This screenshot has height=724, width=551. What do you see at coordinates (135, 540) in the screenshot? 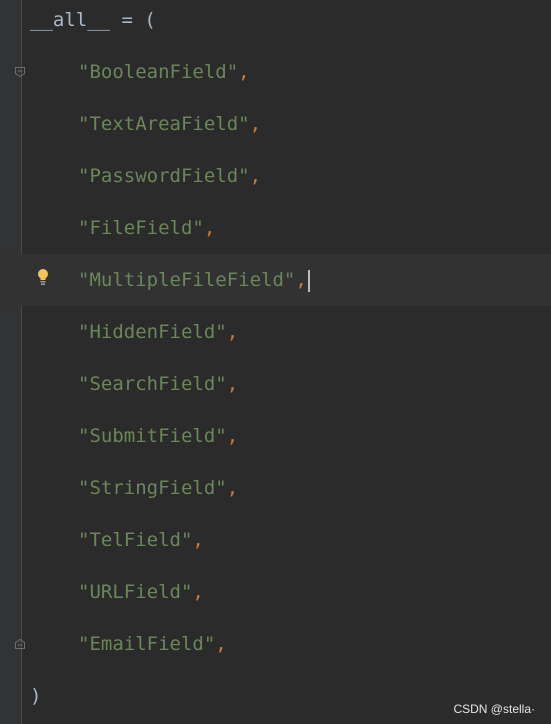
I see `string-literal: "TelField"` at bounding box center [135, 540].